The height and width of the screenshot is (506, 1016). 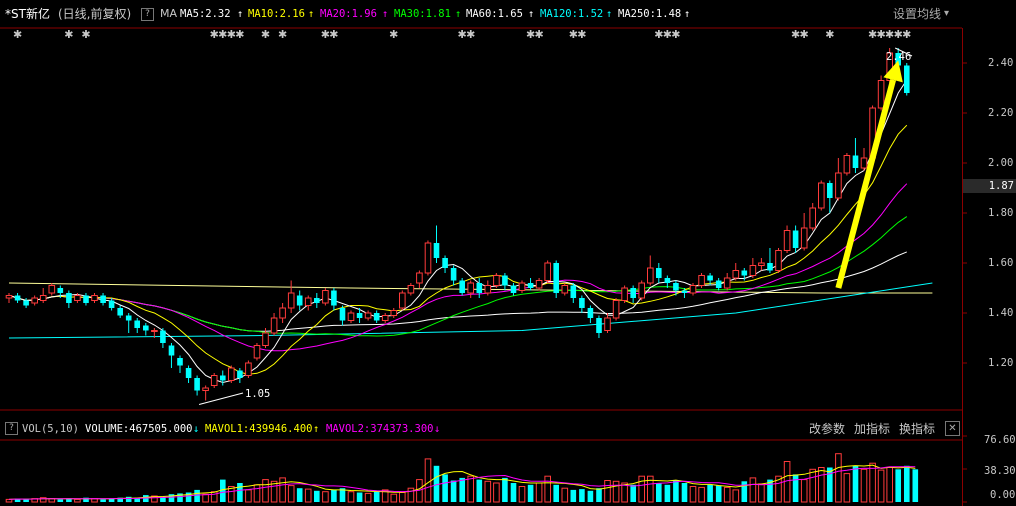 What do you see at coordinates (1001, 313) in the screenshot?
I see `price-tick-label: 1.40` at bounding box center [1001, 313].